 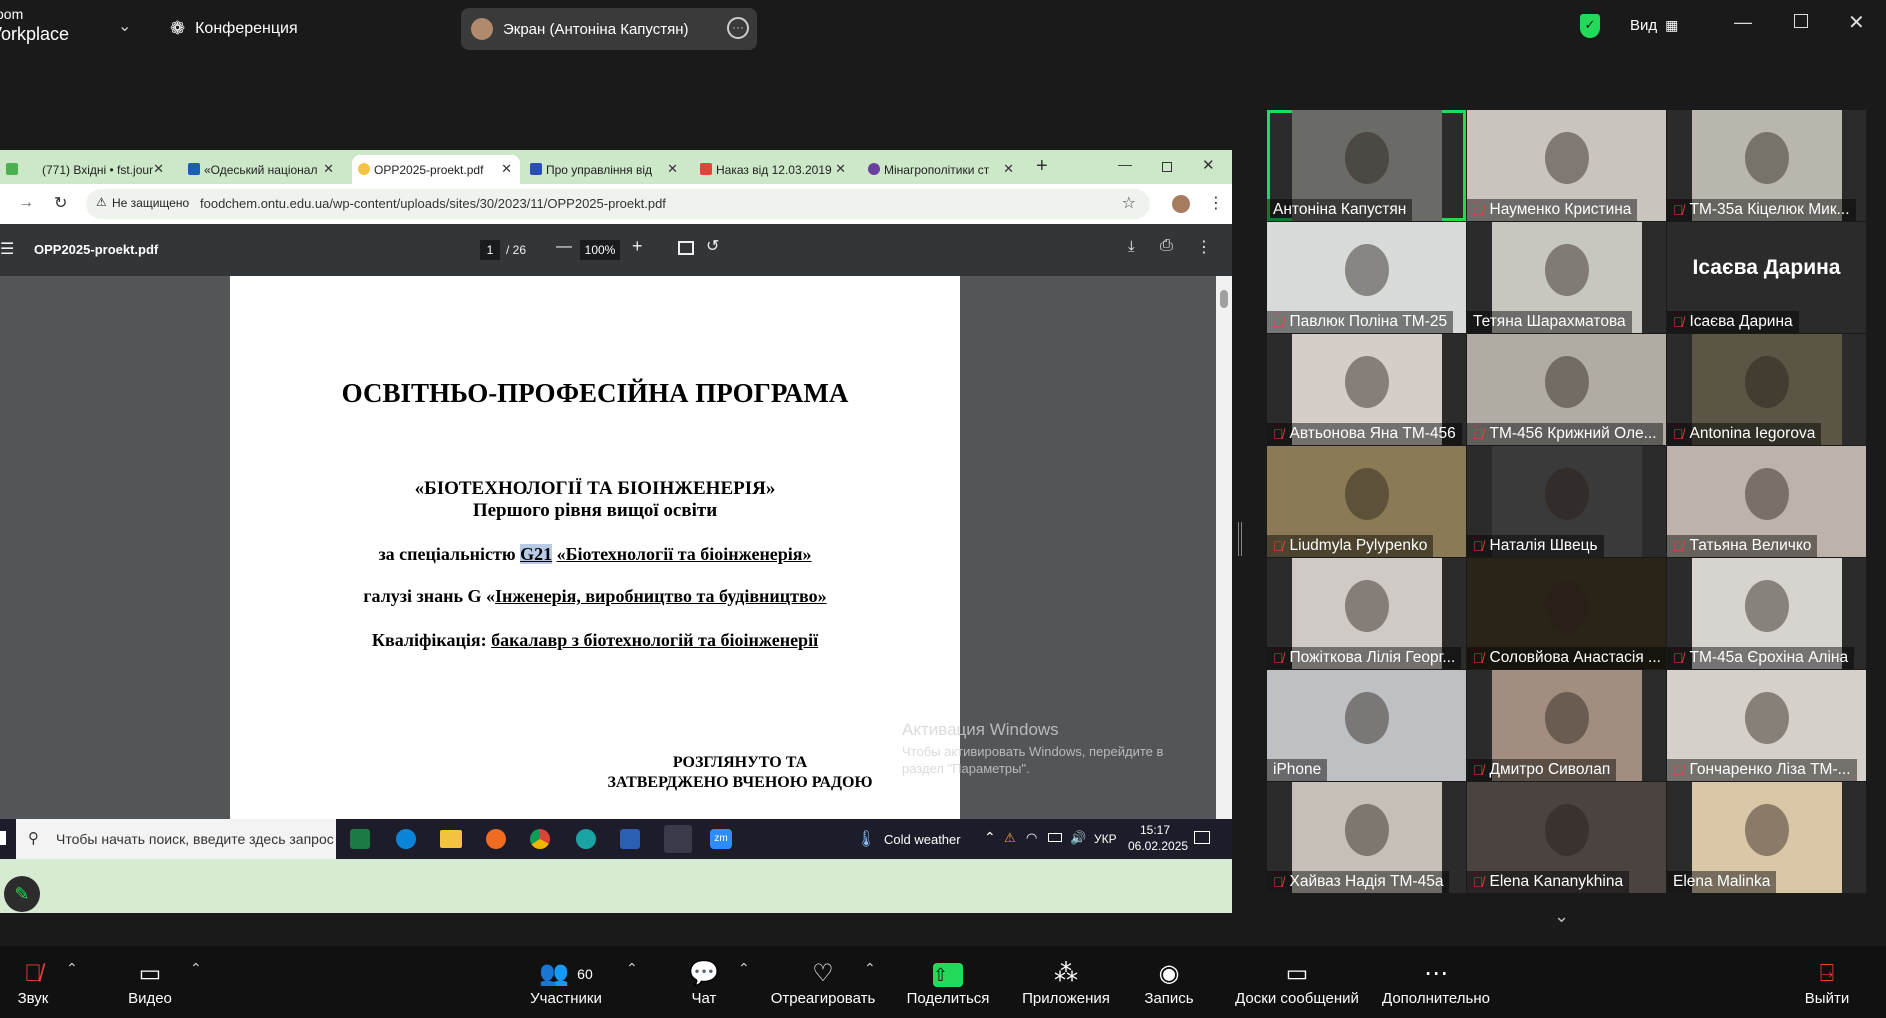 What do you see at coordinates (600, 250) in the screenshot?
I see `zoom-level-input: 100%` at bounding box center [600, 250].